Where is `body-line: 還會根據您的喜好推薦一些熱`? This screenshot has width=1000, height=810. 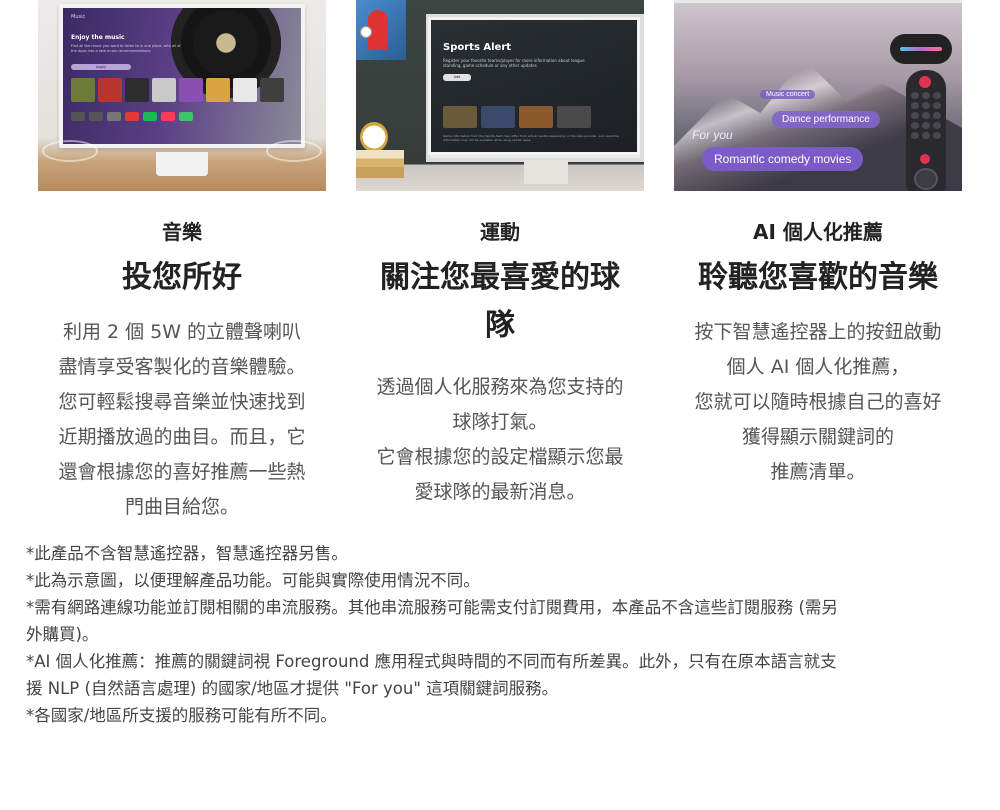
body-line: 還會根據您的喜好推薦一些熱 is located at coordinates (182, 472).